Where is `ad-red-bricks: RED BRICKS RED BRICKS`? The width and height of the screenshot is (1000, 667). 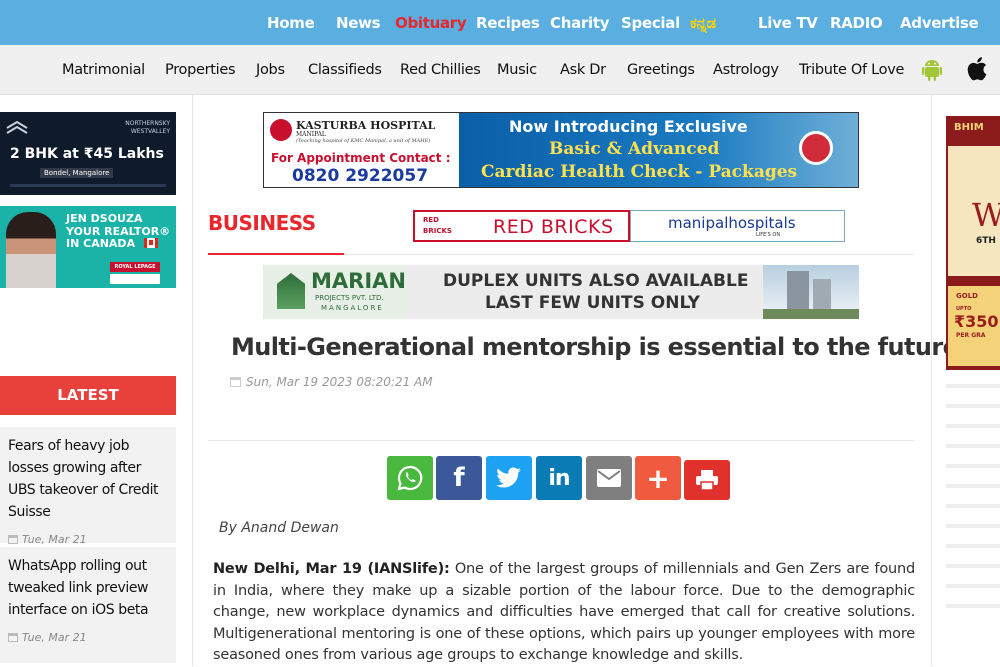 ad-red-bricks: RED BRICKS RED BRICKS is located at coordinates (521, 226).